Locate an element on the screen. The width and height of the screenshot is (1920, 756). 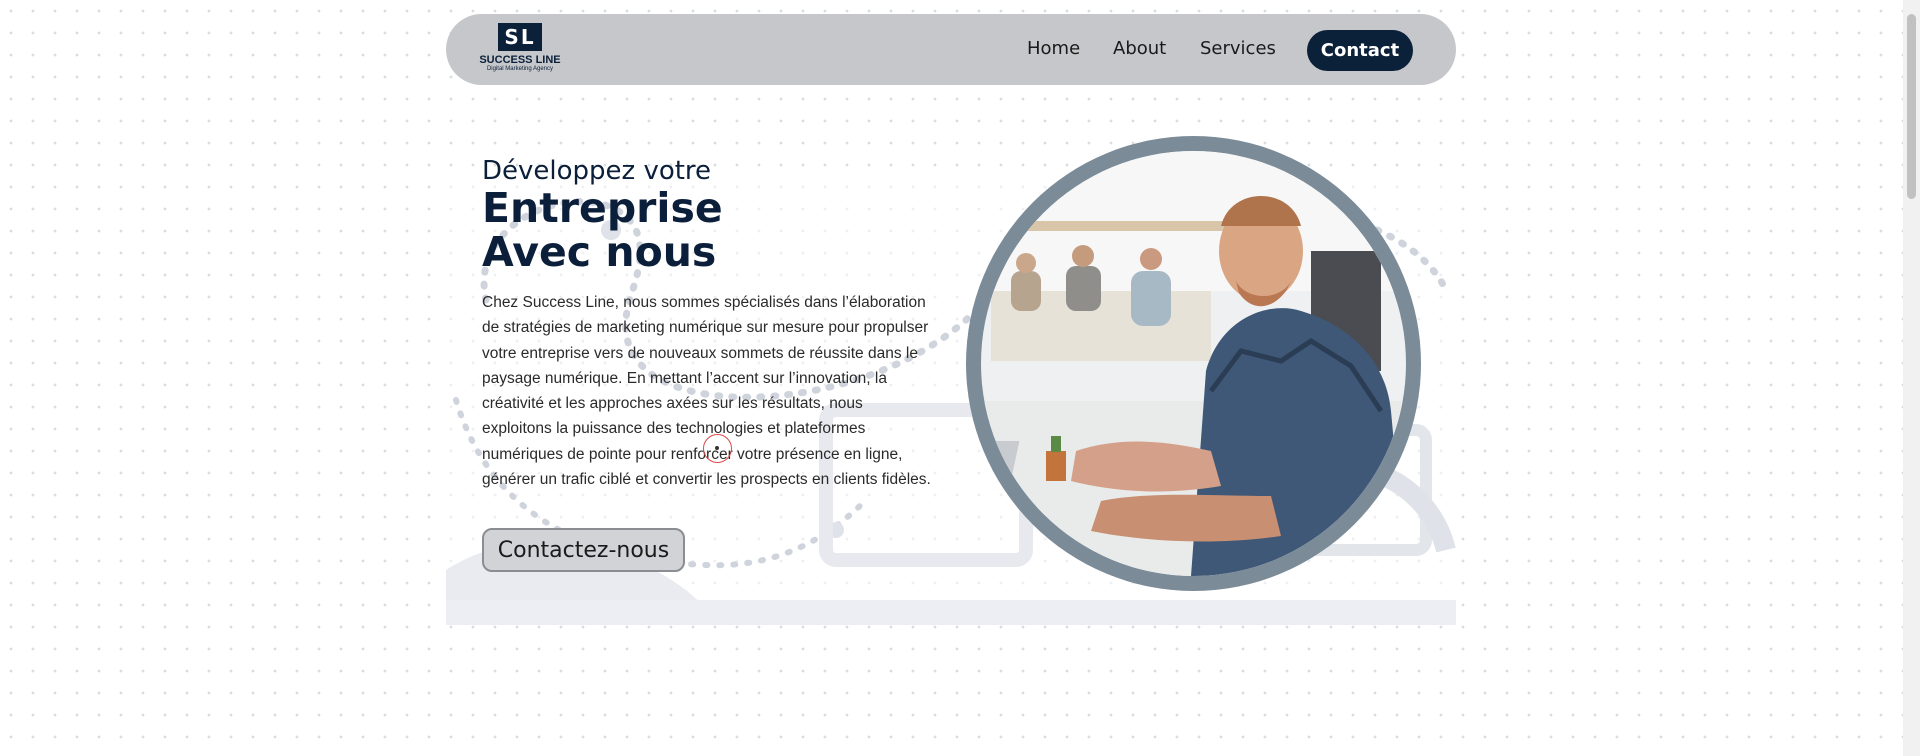
hero-title-line-2: Avec nous is located at coordinates (599, 252).